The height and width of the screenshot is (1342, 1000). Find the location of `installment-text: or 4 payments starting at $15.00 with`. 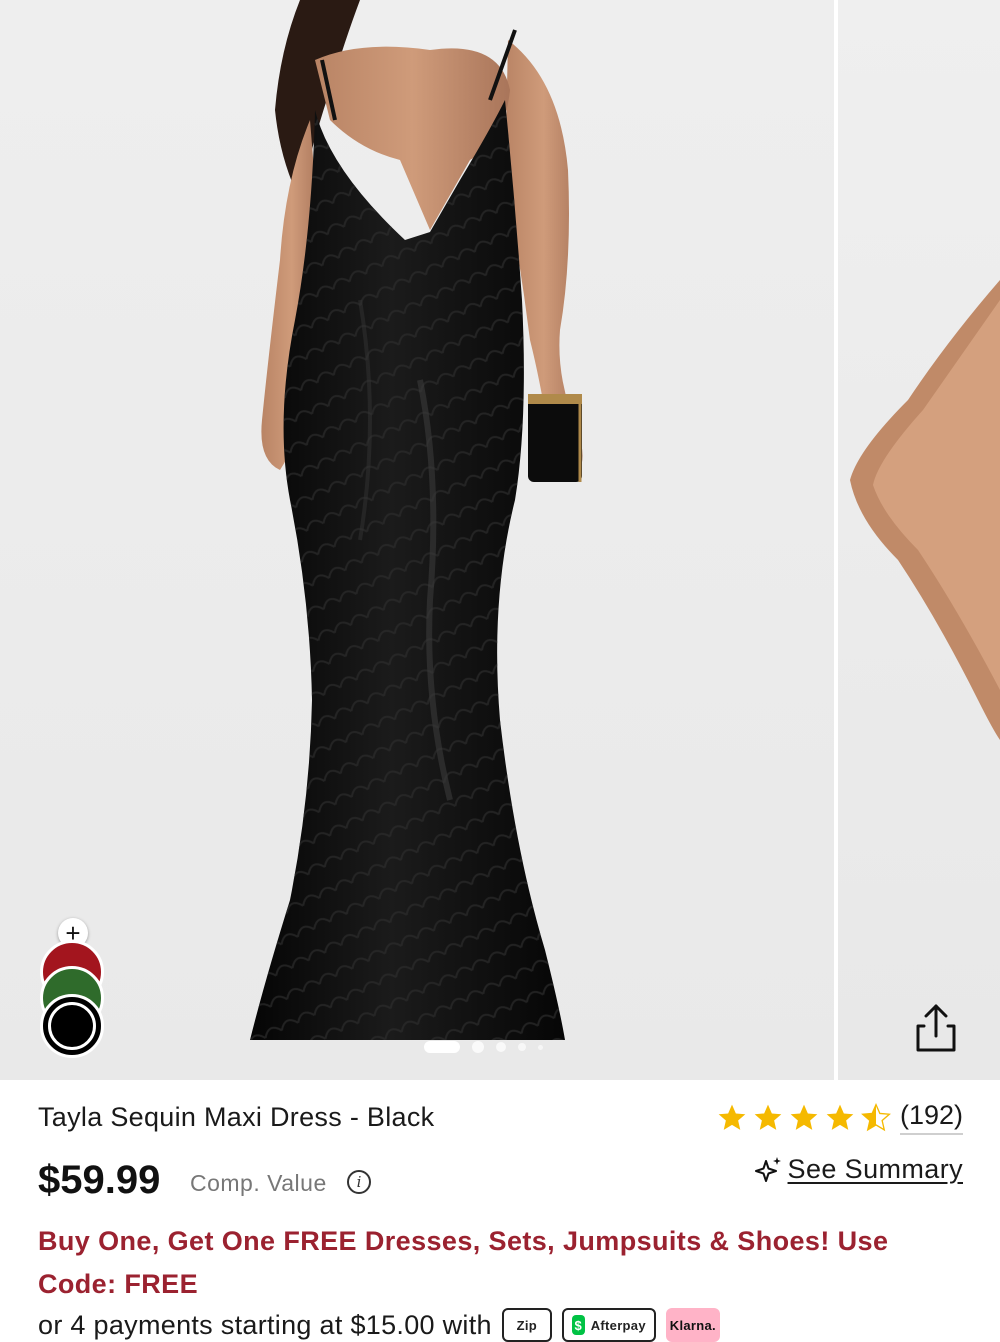

installment-text: or 4 payments starting at $15.00 with is located at coordinates (265, 1324).